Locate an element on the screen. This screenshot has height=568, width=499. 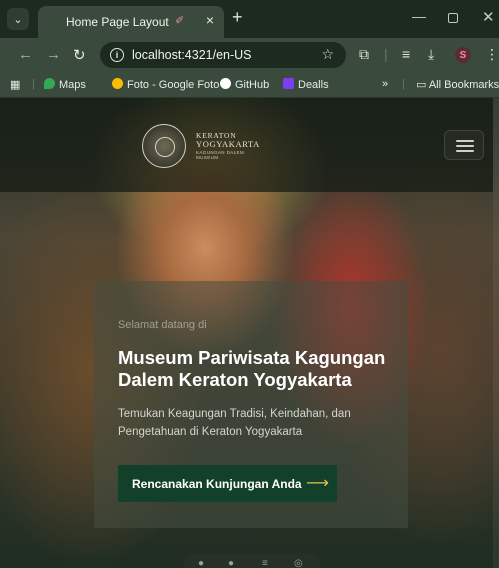
tab-title: Home Page Layout is located at coordinates (117, 22).